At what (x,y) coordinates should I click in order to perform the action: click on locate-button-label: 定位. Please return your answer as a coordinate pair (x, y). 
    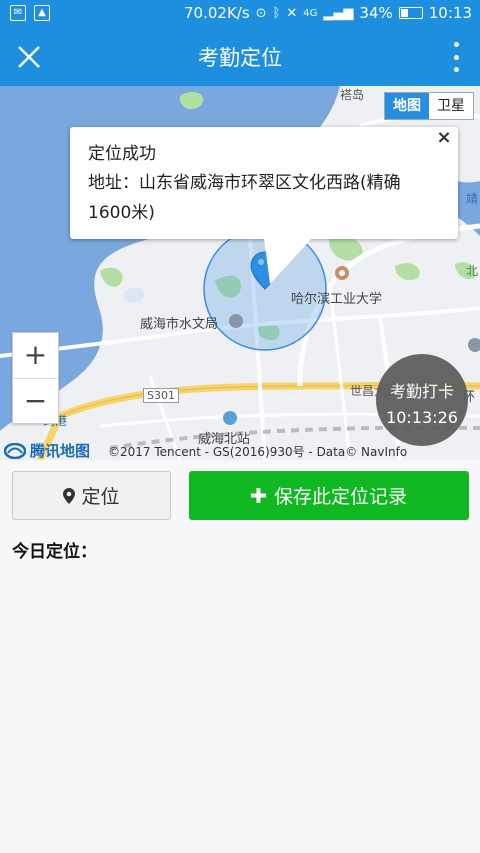
    Looking at the image, I should click on (100, 497).